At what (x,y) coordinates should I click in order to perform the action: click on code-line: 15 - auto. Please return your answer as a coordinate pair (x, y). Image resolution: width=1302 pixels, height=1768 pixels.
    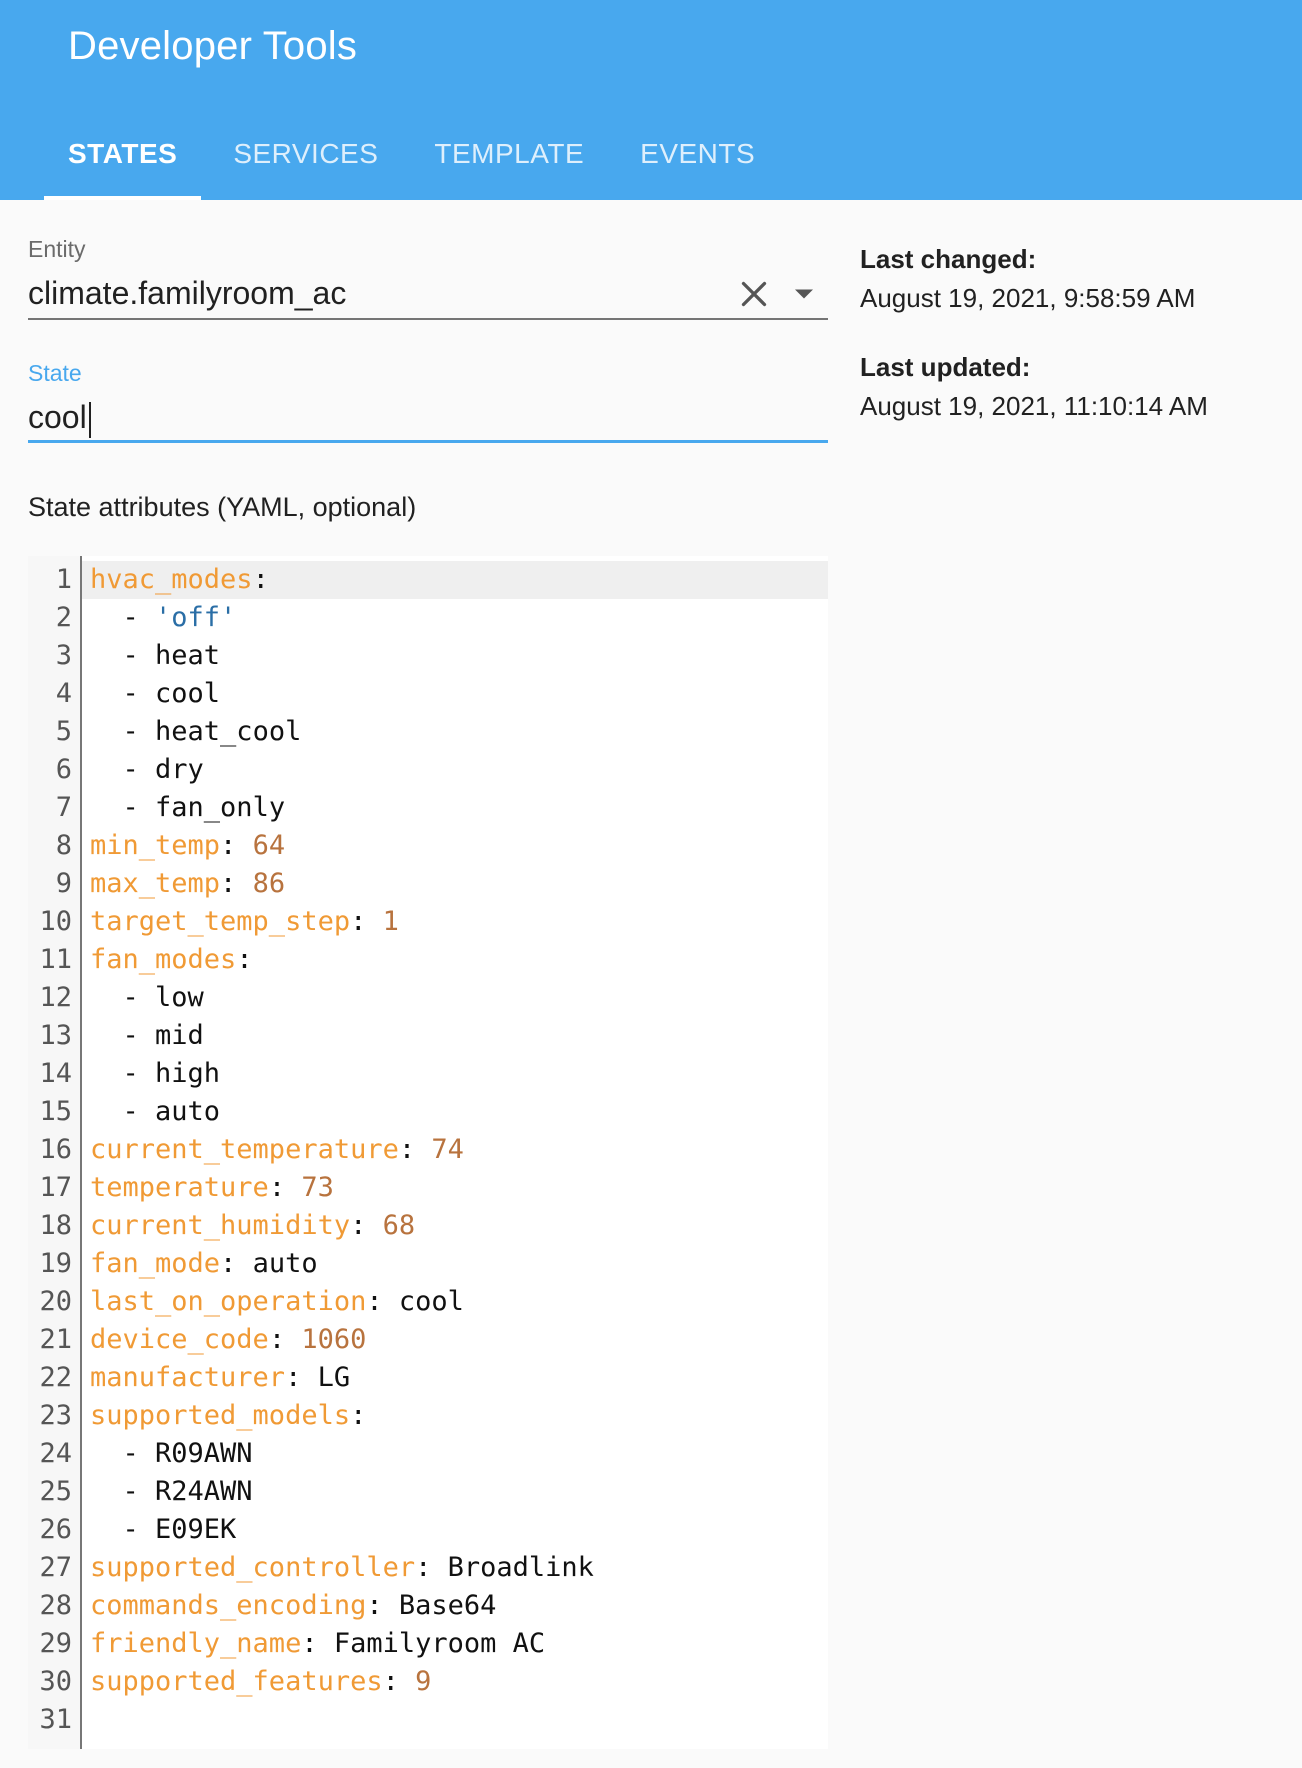
    Looking at the image, I should click on (428, 1112).